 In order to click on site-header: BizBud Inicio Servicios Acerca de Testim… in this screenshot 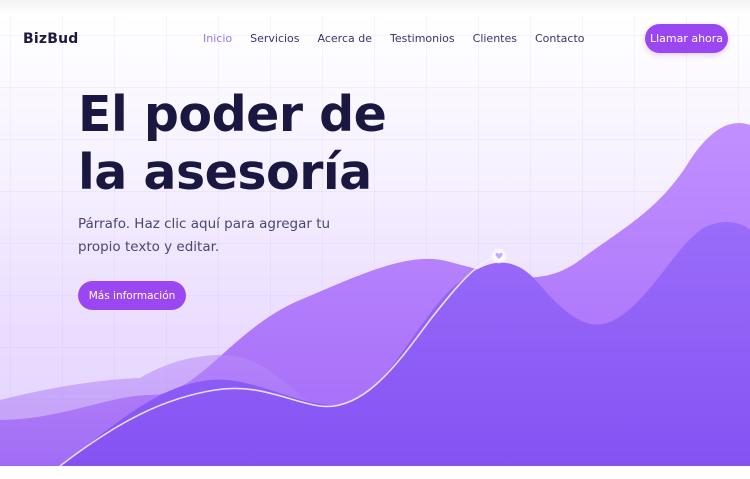, I will do `click(375, 40)`.